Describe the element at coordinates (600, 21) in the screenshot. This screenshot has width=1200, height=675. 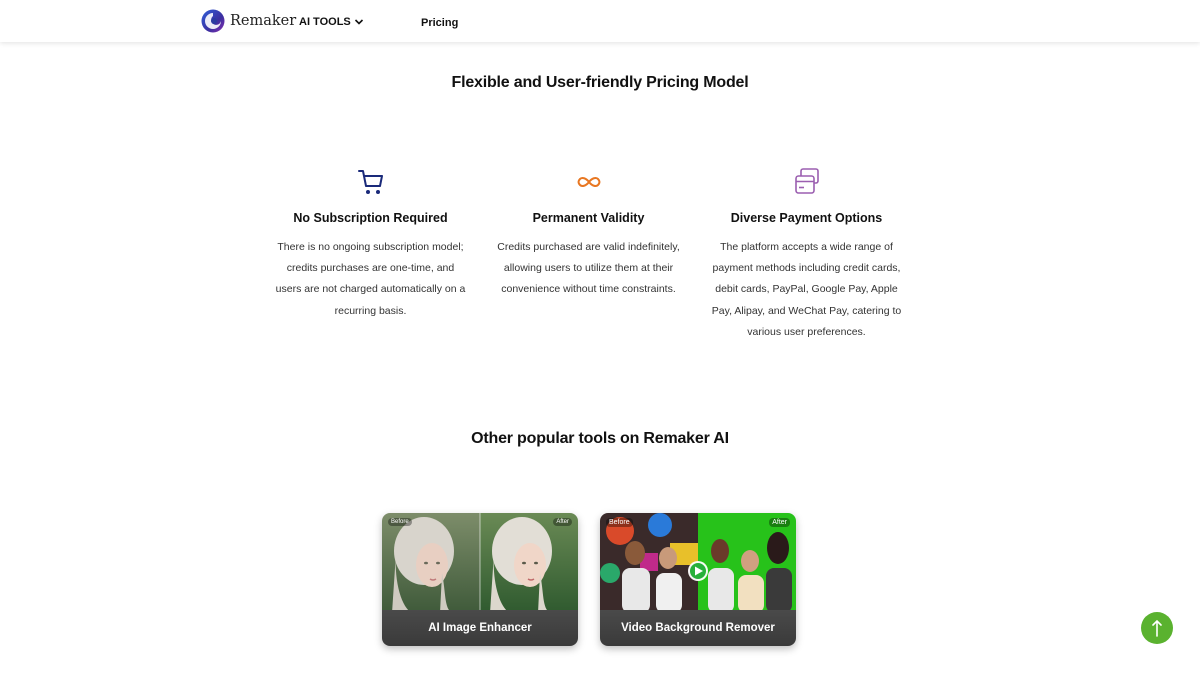
I see `top-navbar: Remaker AI TOOLS Pricing` at that location.